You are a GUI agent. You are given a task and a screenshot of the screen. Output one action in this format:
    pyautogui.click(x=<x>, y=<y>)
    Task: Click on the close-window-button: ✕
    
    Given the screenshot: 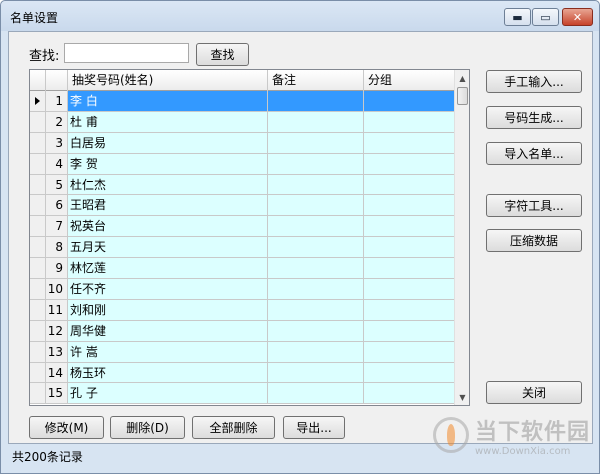 What is the action you would take?
    pyautogui.click(x=577, y=17)
    